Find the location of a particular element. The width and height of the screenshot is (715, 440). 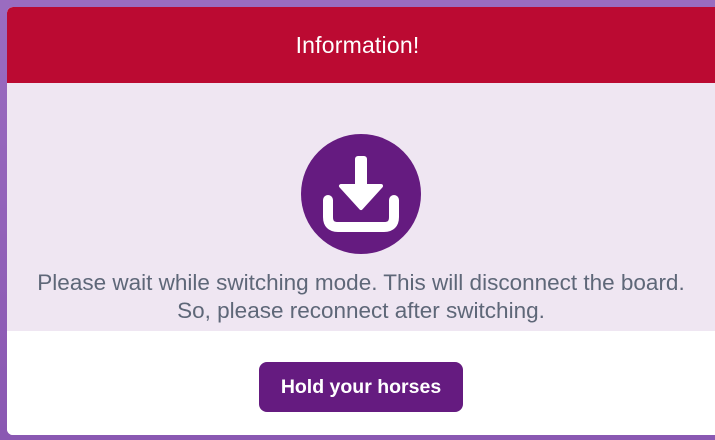

dialog-title: Information! is located at coordinates (357, 44).